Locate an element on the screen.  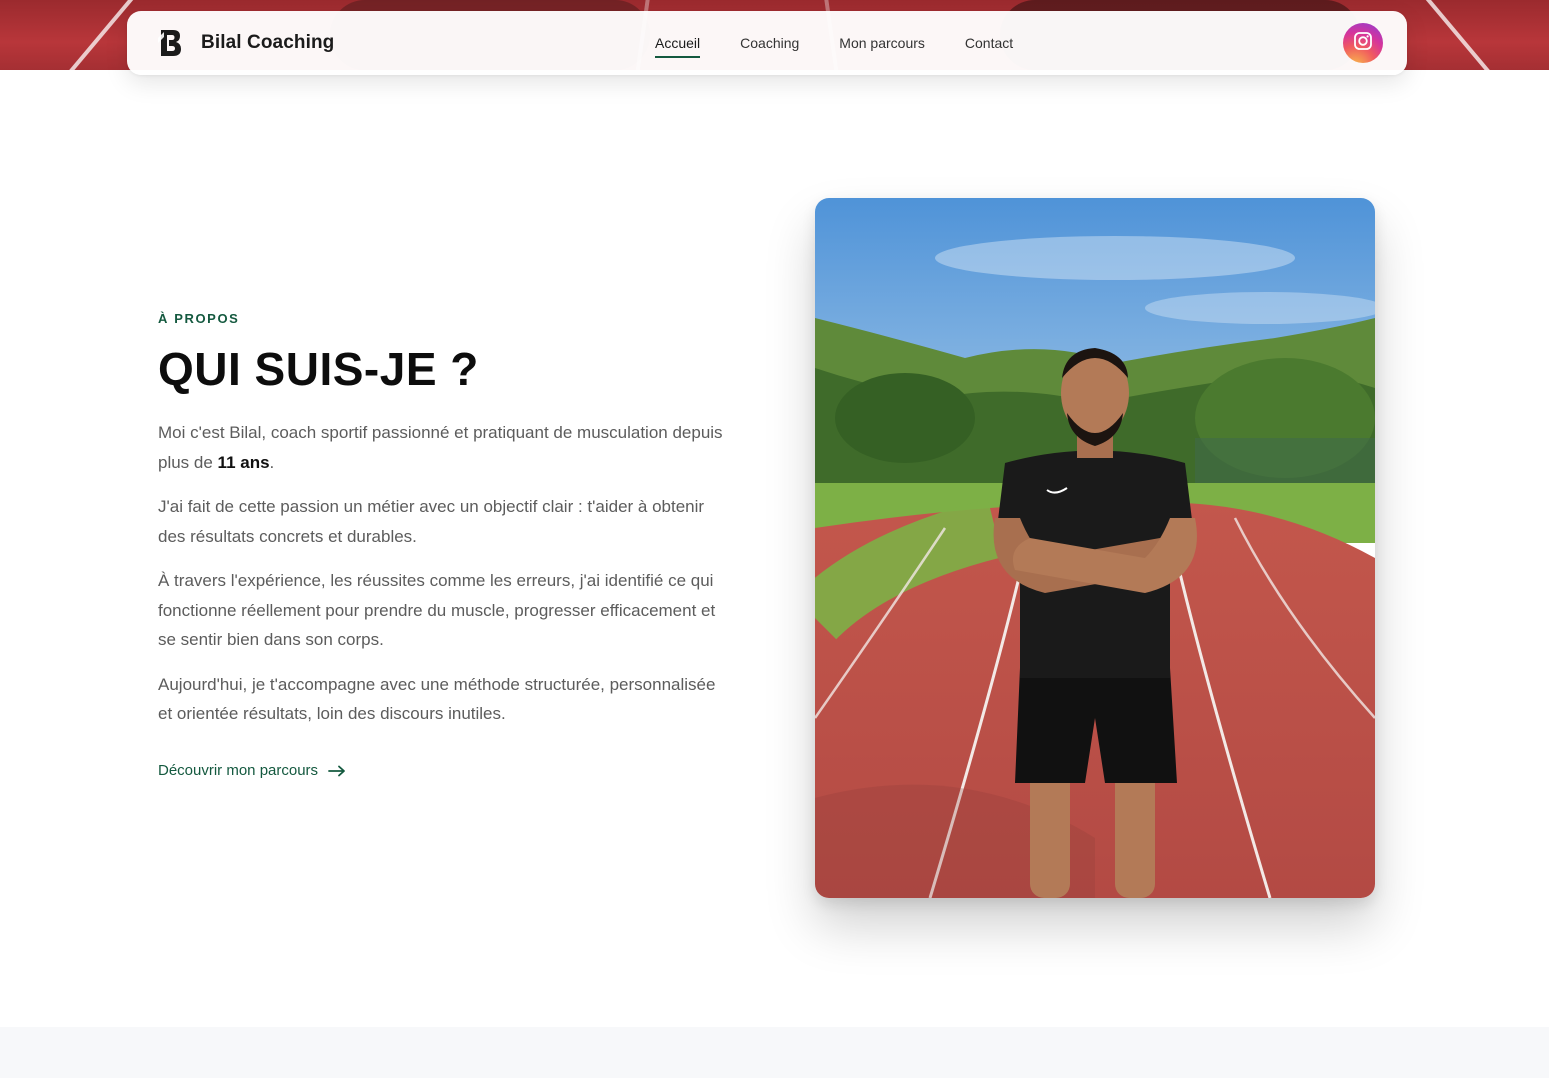
nav-links: Accueil Coaching Mon parcours Contact is located at coordinates (834, 43).